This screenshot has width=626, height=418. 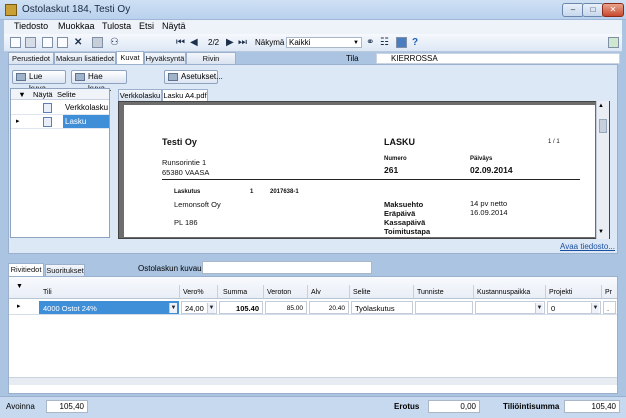 I want to click on view-select-value: Kaikki, so click(x=300, y=42).